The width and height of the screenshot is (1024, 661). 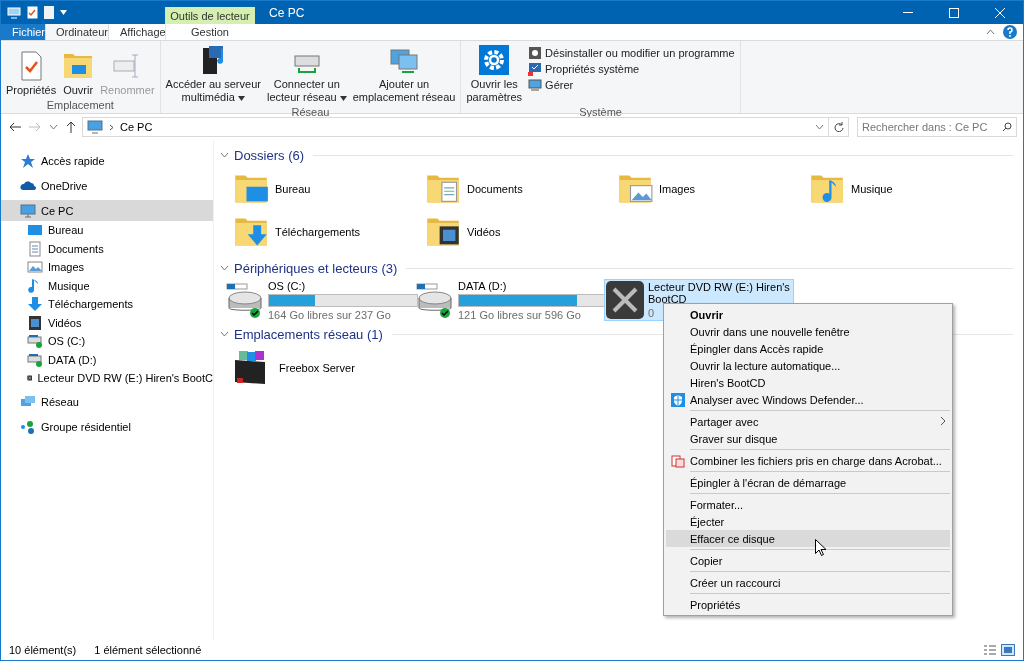 I want to click on refresh-button, so click(x=839, y=127).